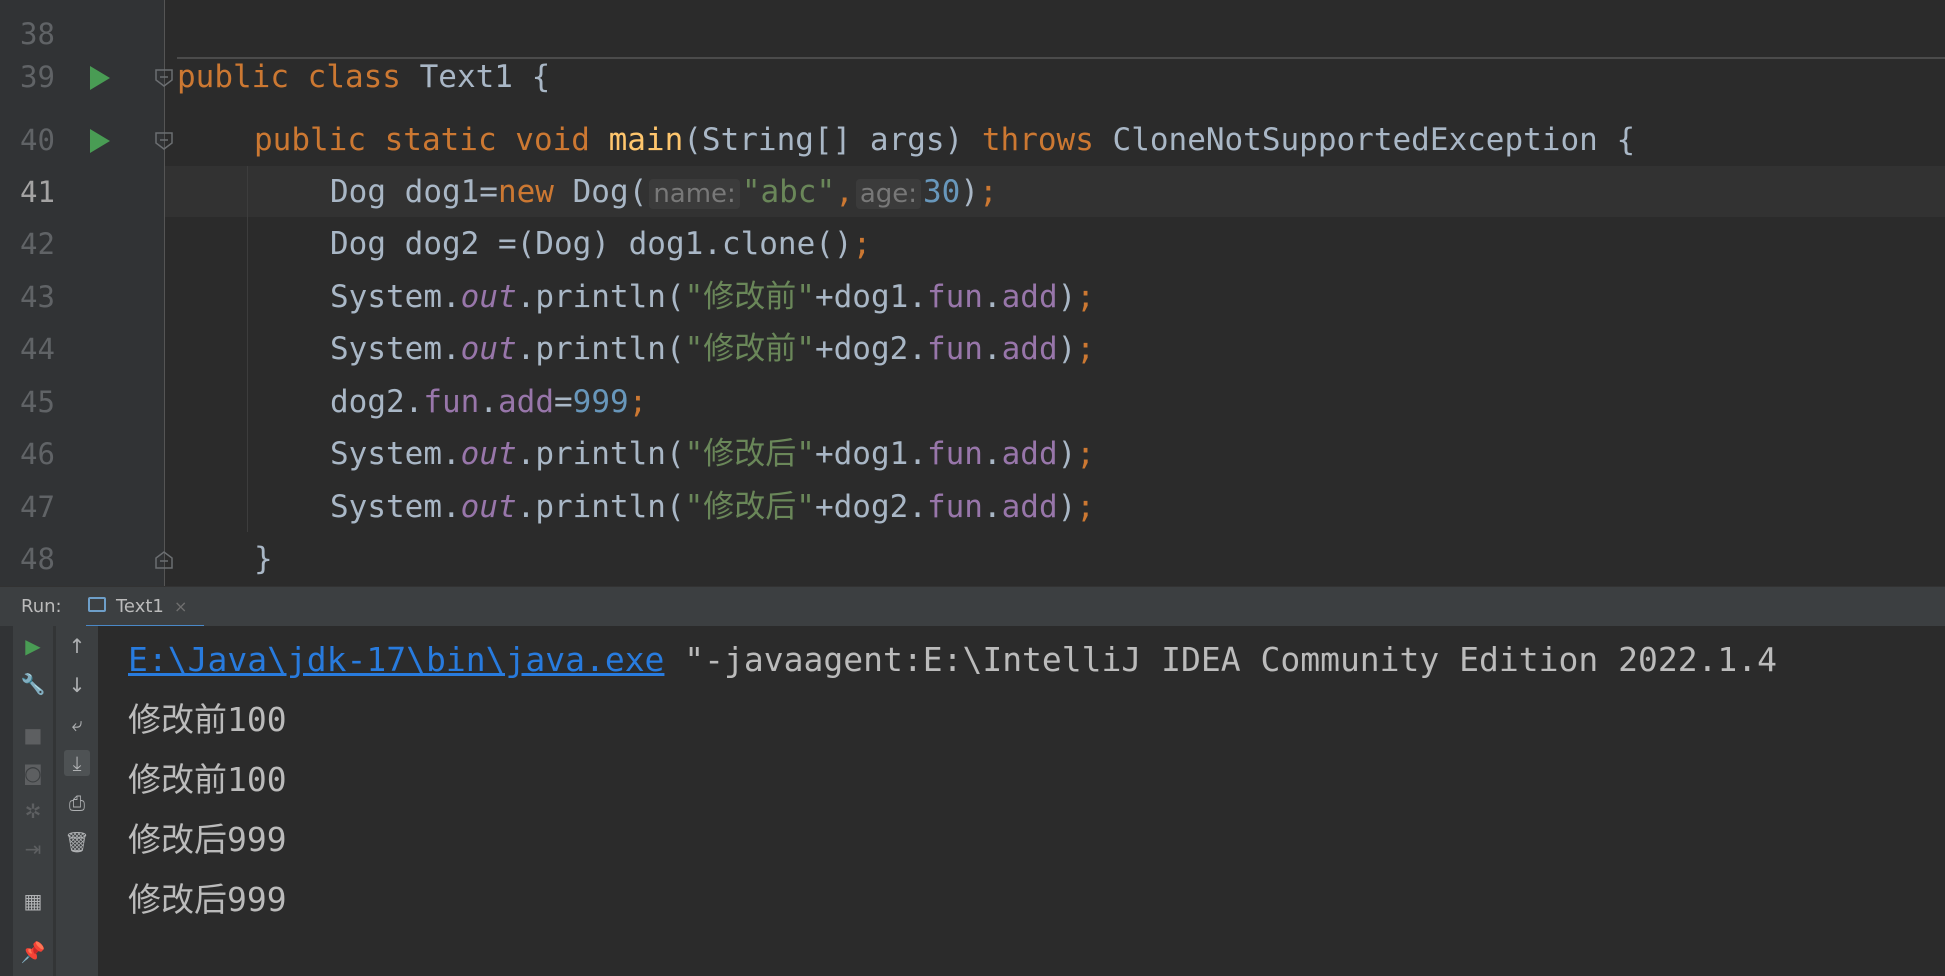 This screenshot has width=1945, height=976. Describe the element at coordinates (100, 78) in the screenshot. I see `run-class-icon` at that location.